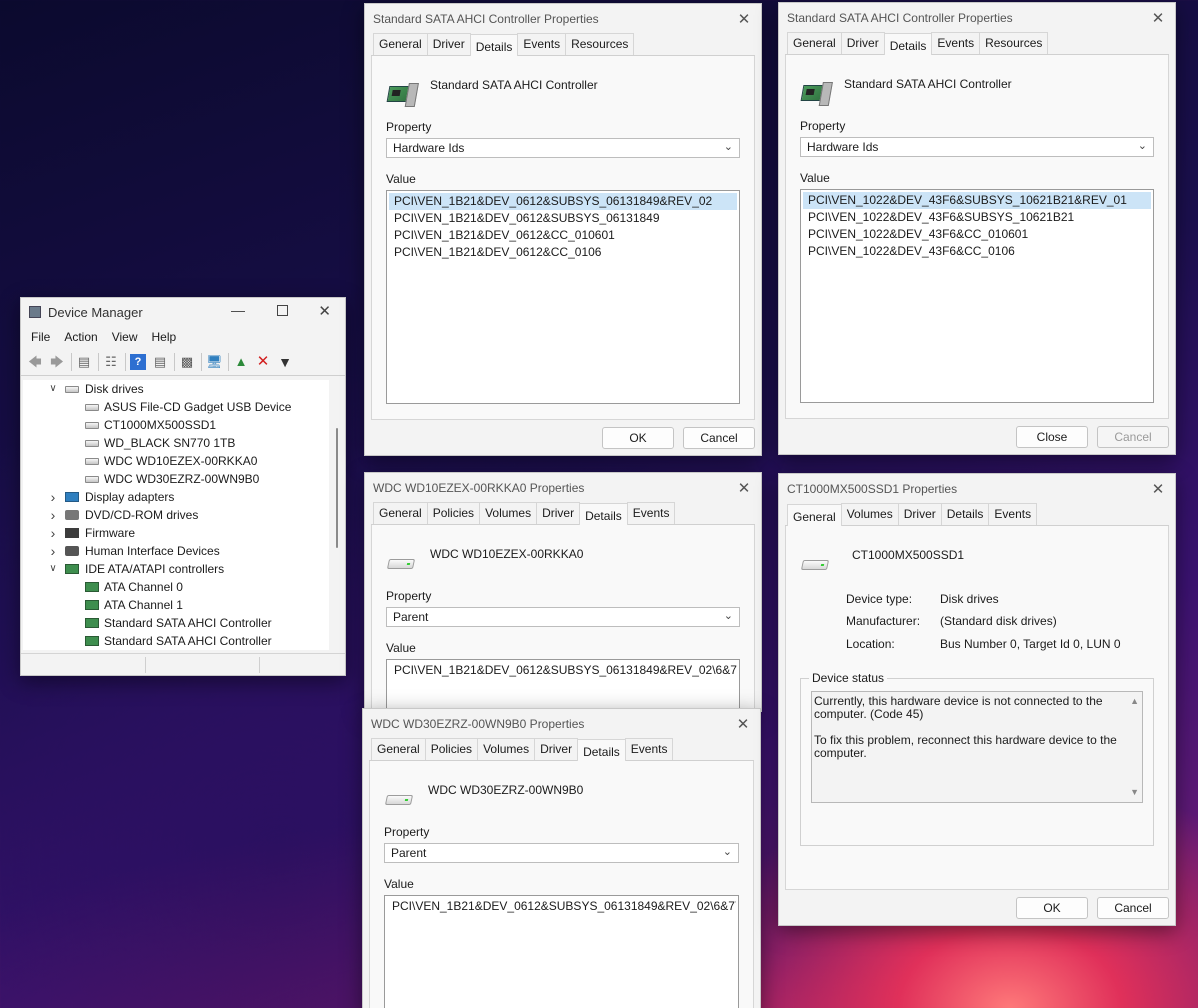 The image size is (1198, 1008). I want to click on tree-category: › Firmware, so click(176, 533).